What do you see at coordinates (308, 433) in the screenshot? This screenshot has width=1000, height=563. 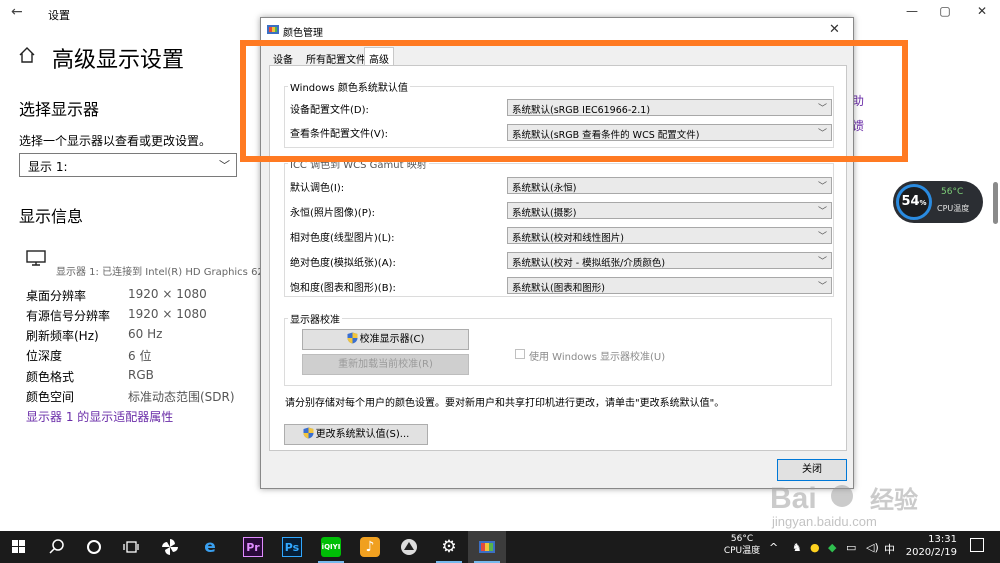 I see `uac-shield-icon` at bounding box center [308, 433].